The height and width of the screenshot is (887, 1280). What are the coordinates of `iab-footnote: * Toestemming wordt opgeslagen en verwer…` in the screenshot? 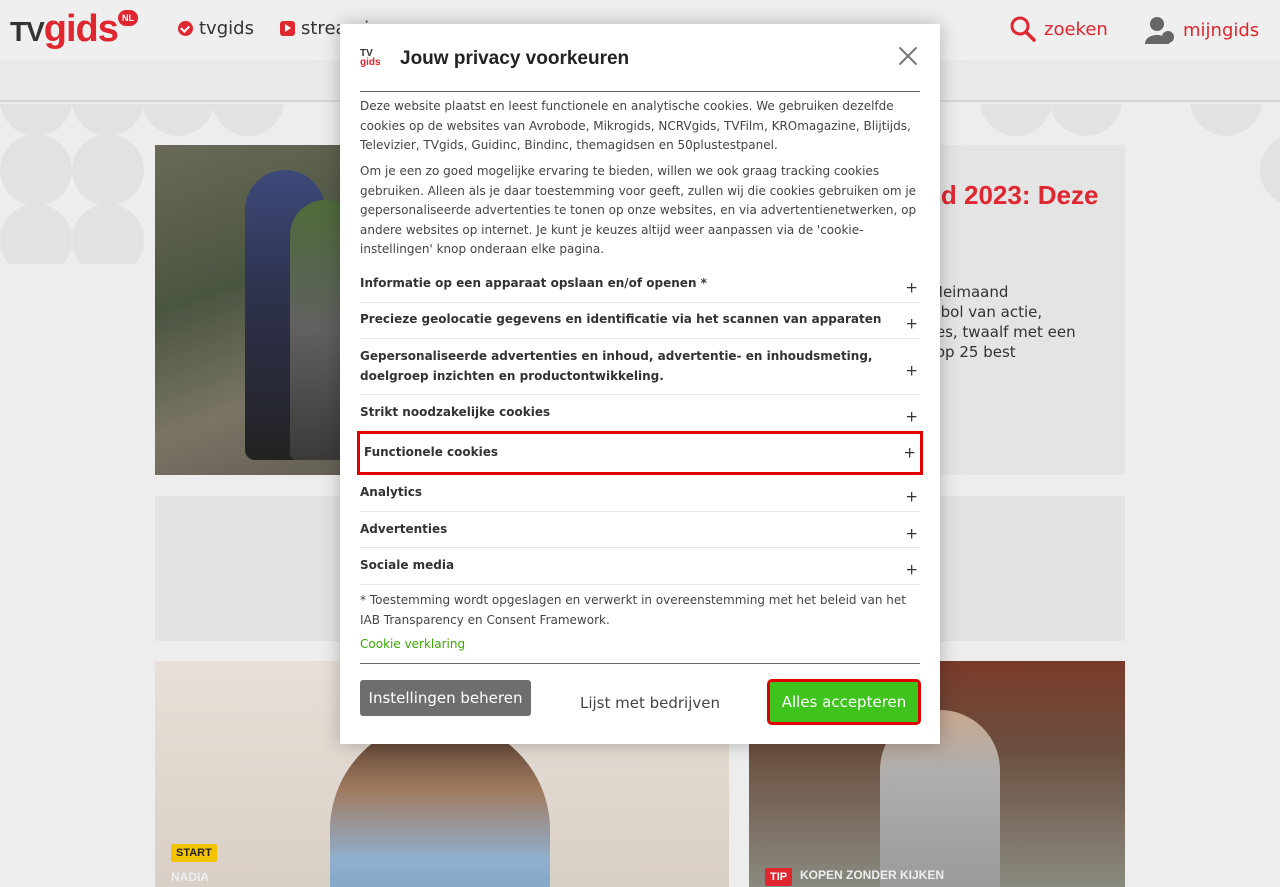 It's located at (633, 610).